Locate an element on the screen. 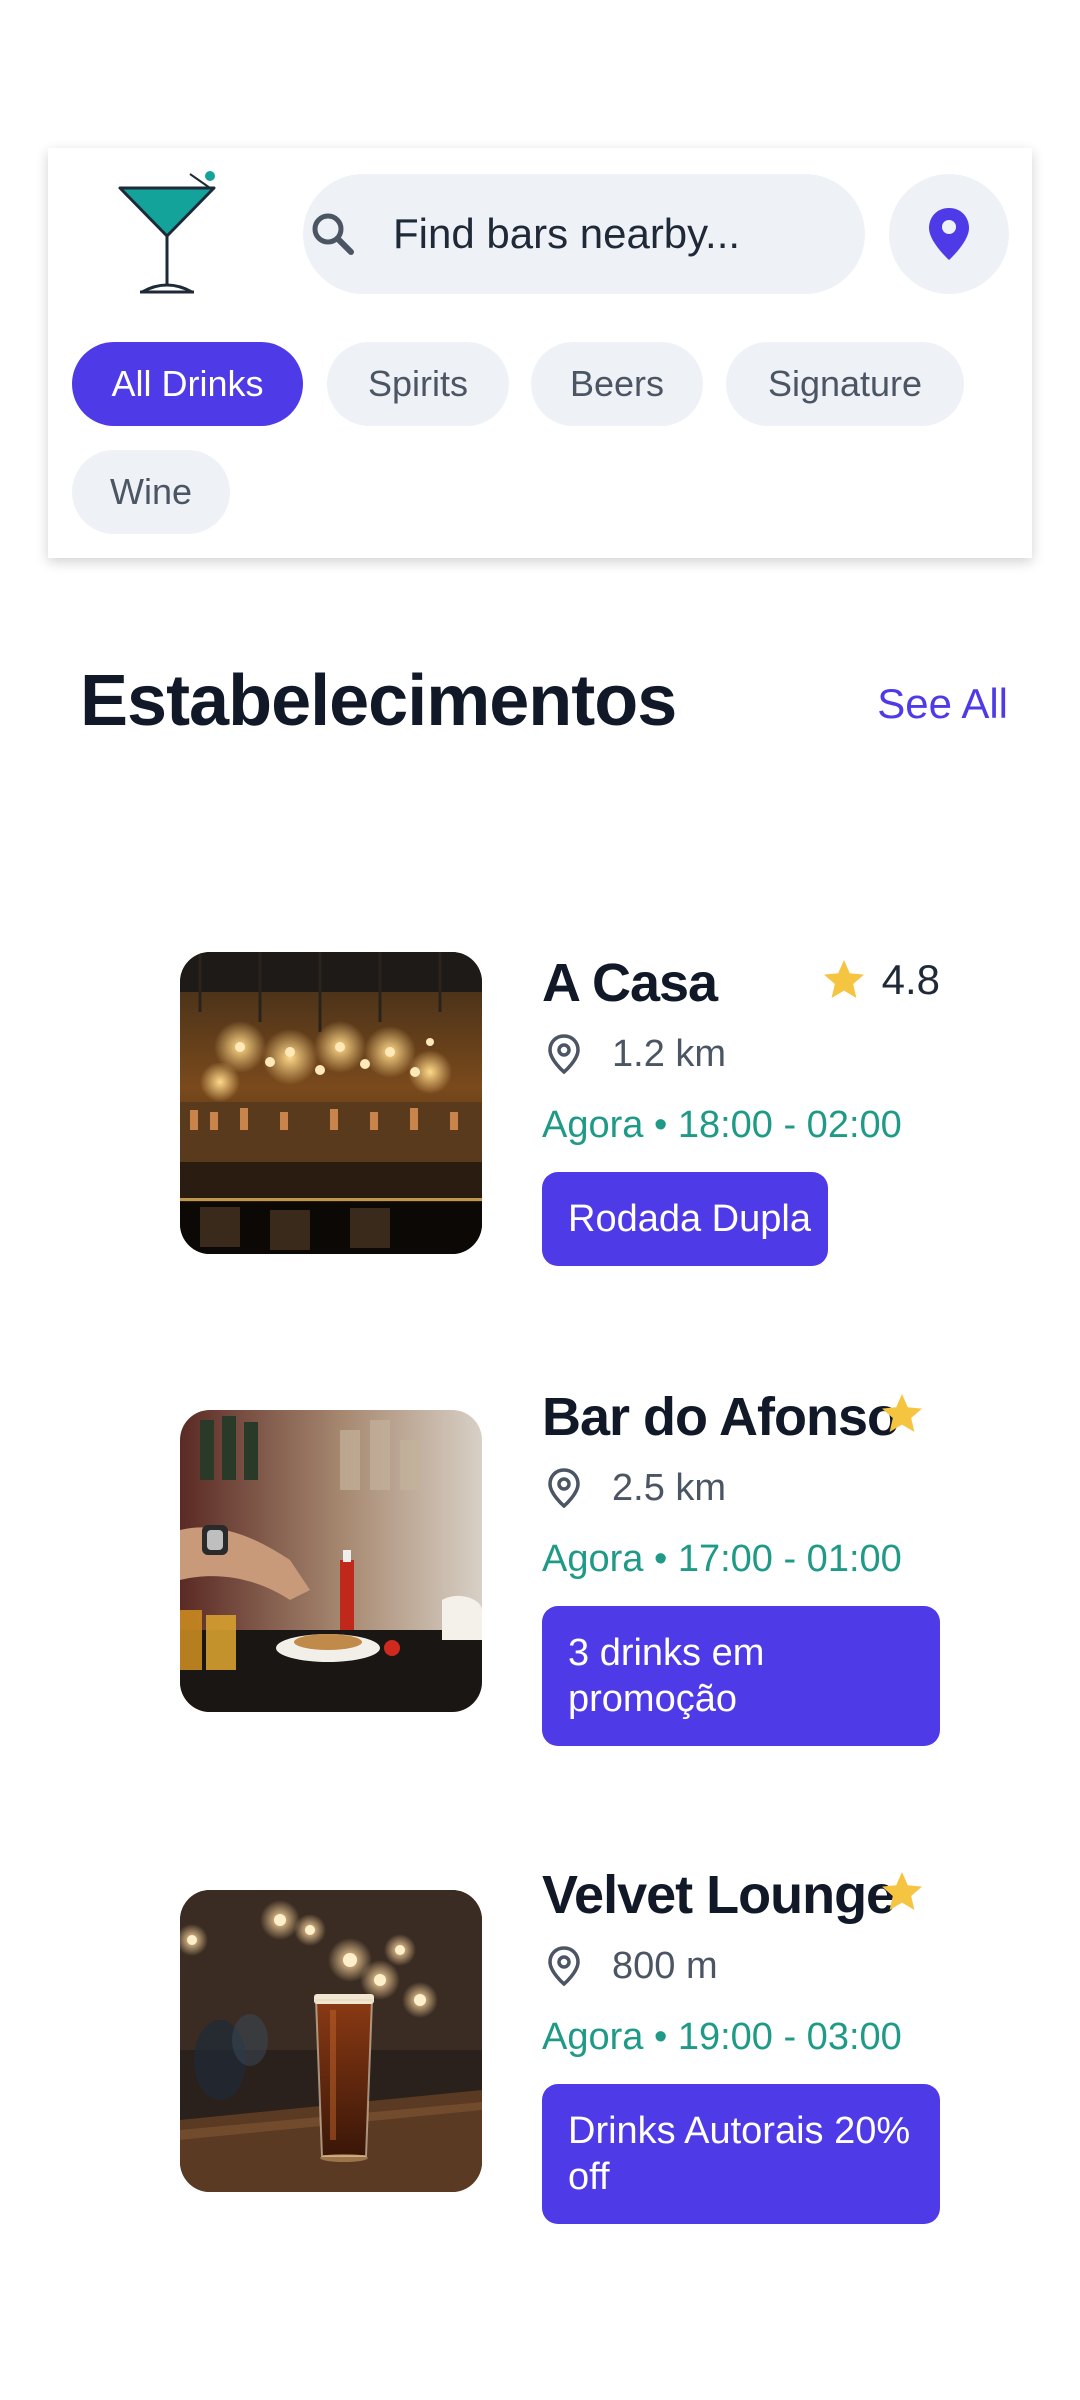 Image resolution: width=1080 pixels, height=2400 pixels. venue-name: Velvet Lounge is located at coordinates (719, 1895).